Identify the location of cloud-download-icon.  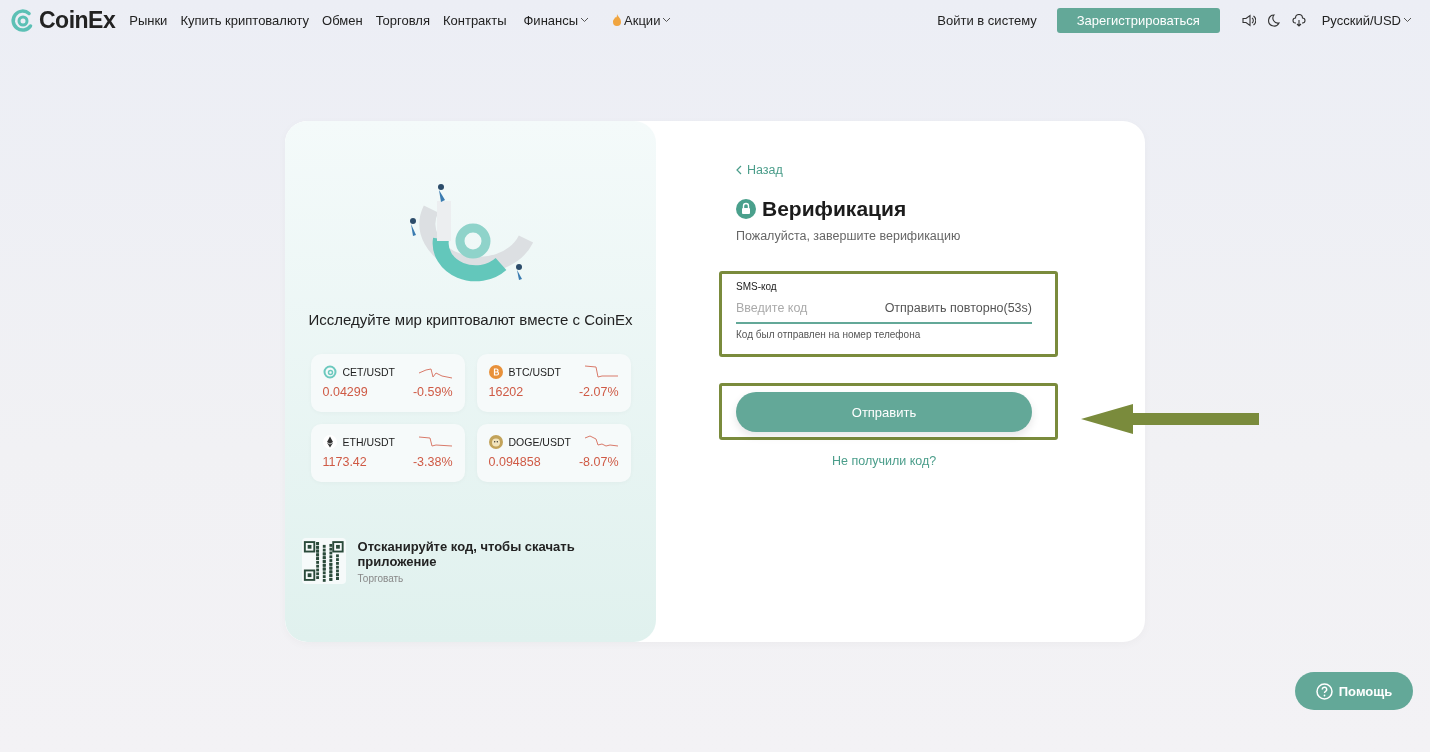
(1298, 20).